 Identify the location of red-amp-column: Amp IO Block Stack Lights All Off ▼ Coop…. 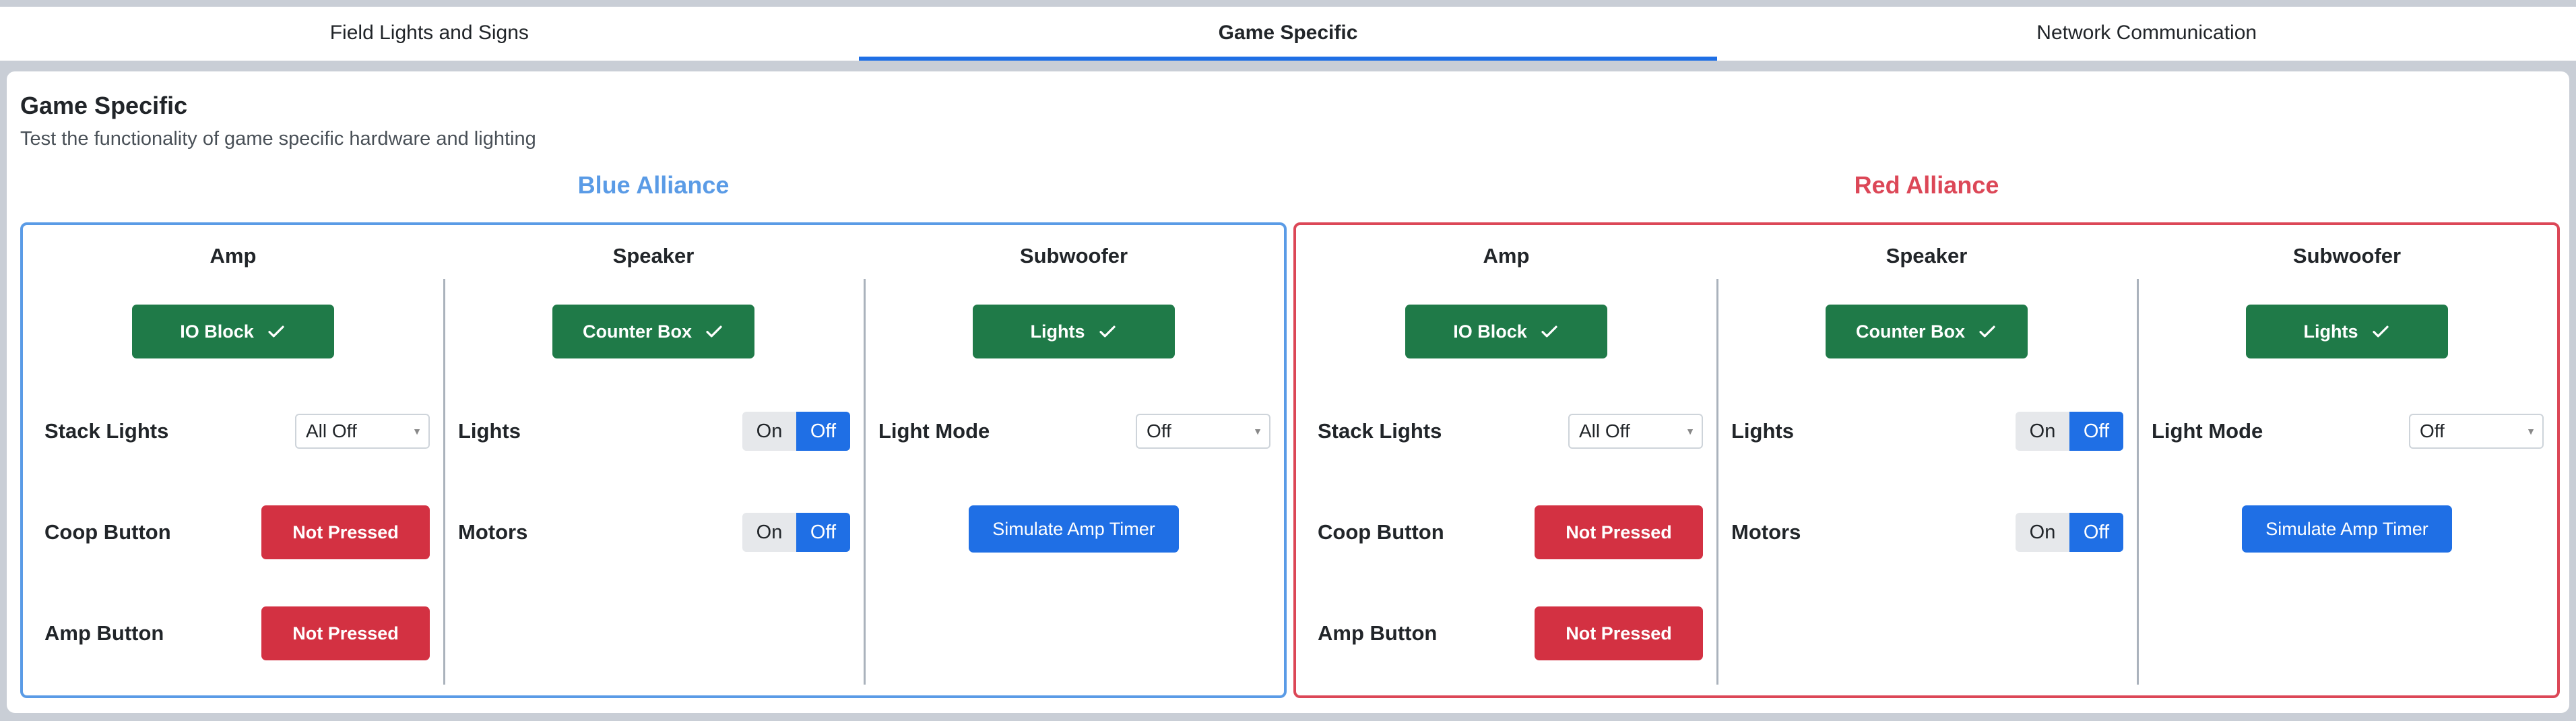
(1506, 460).